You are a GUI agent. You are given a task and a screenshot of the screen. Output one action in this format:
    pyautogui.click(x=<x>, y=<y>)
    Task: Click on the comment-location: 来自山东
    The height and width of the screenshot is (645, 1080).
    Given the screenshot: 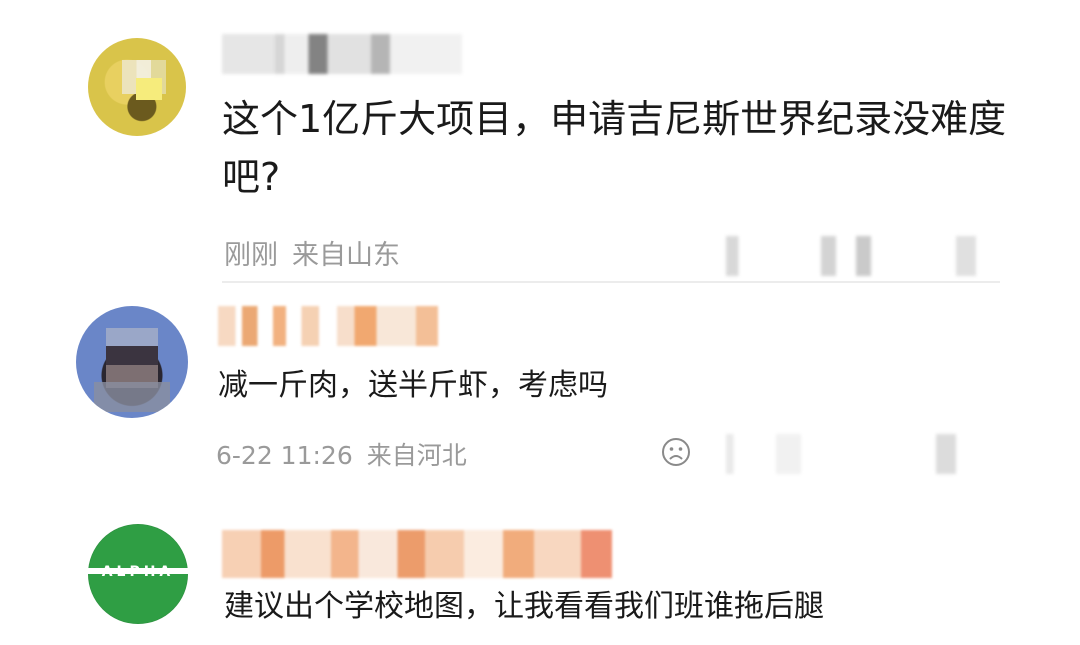 What is the action you would take?
    pyautogui.click(x=346, y=255)
    